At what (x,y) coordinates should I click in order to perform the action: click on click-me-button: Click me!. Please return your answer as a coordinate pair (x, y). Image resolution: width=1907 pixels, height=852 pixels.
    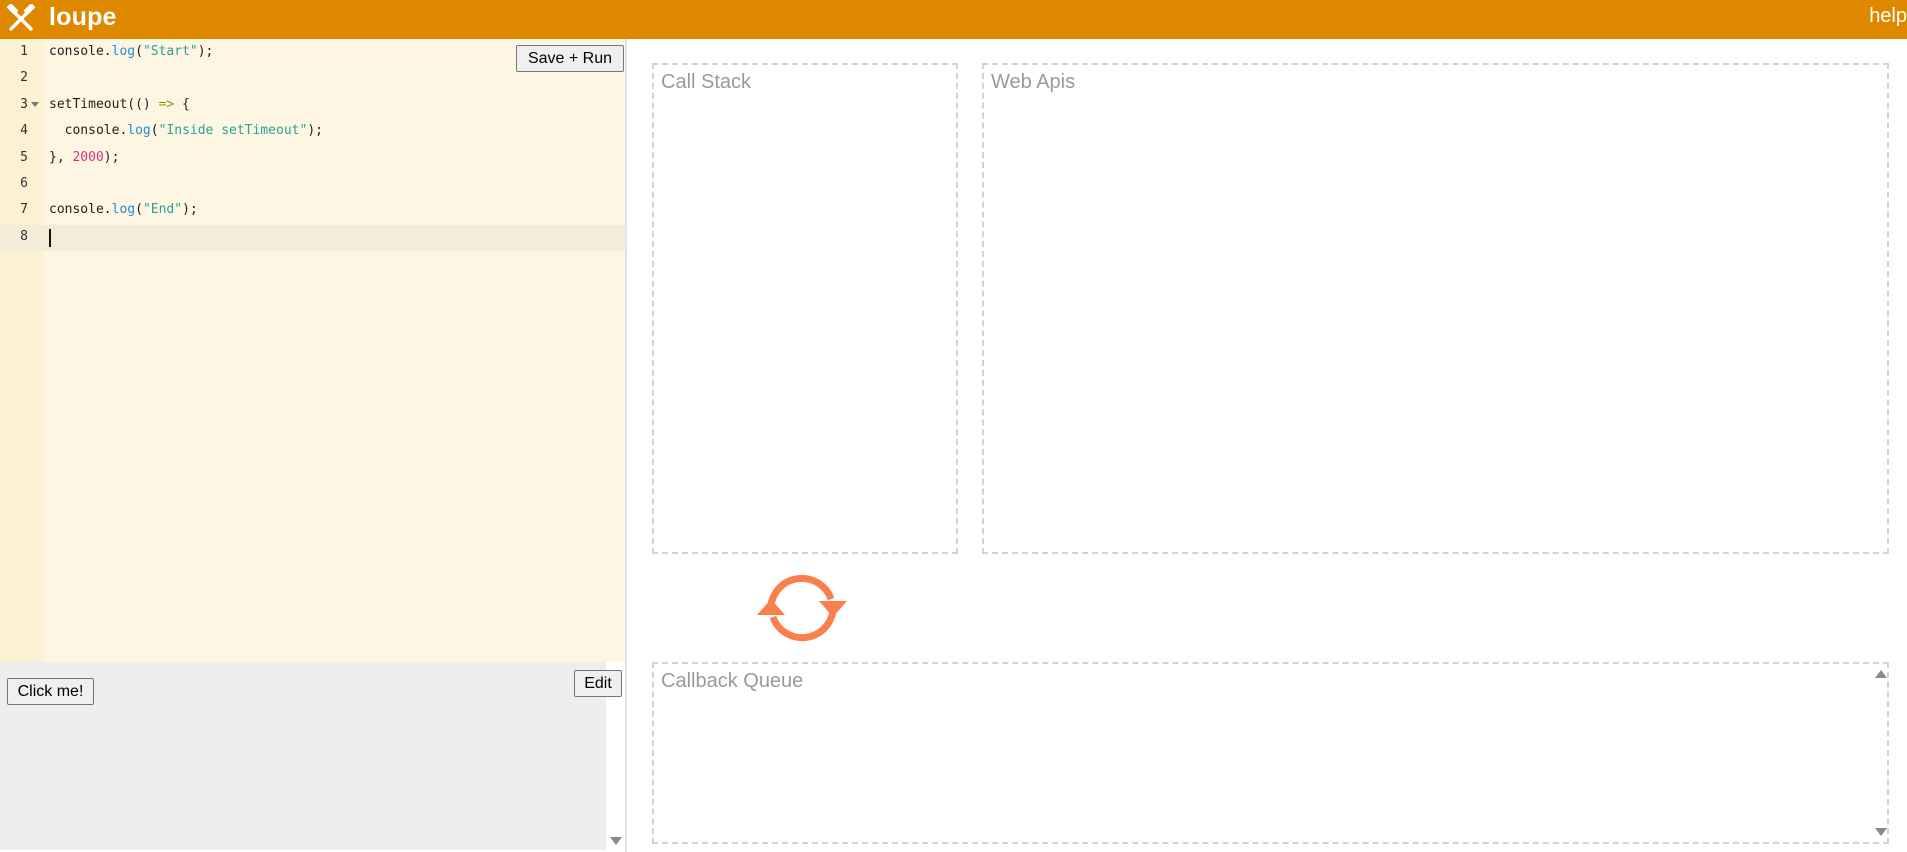
    Looking at the image, I should click on (50, 691).